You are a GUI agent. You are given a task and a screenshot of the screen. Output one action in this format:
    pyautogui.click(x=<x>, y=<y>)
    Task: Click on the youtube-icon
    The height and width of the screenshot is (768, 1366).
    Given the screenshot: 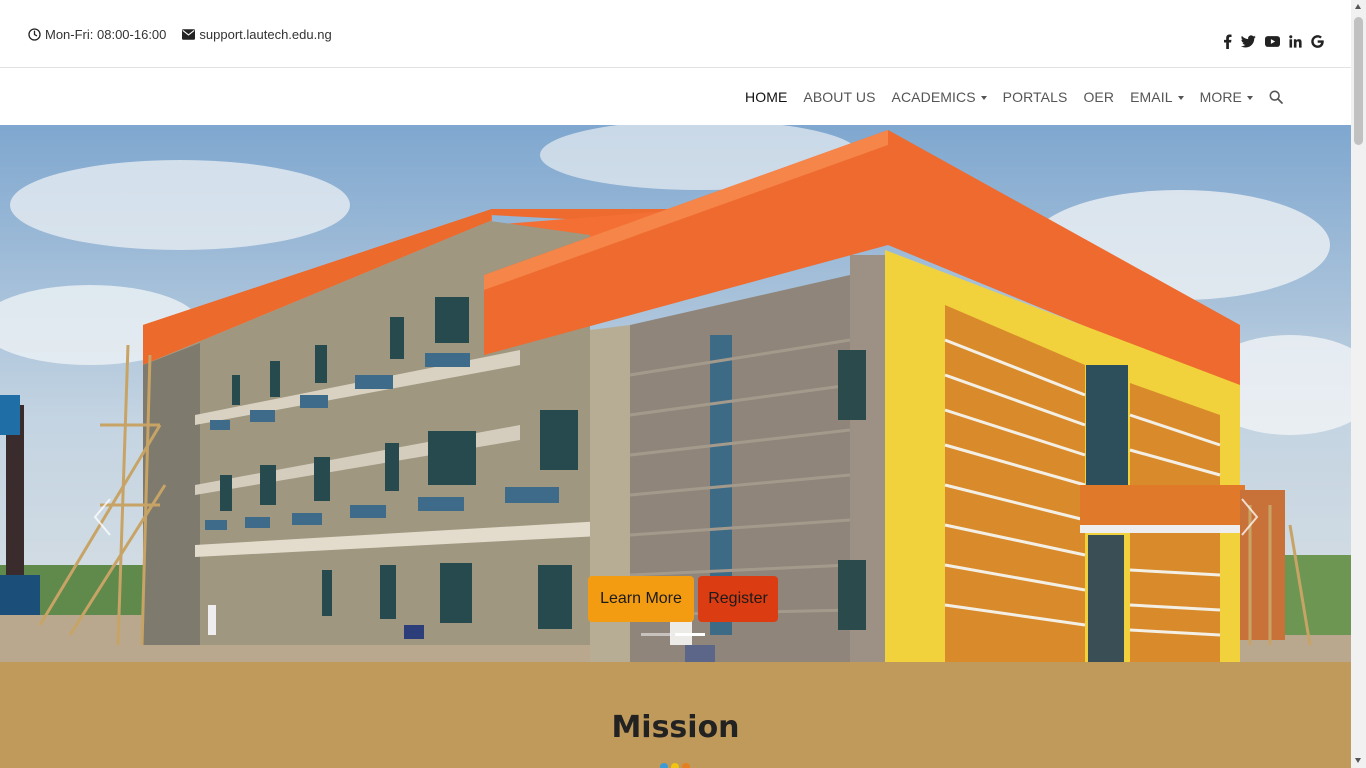 What is the action you would take?
    pyautogui.click(x=1272, y=41)
    